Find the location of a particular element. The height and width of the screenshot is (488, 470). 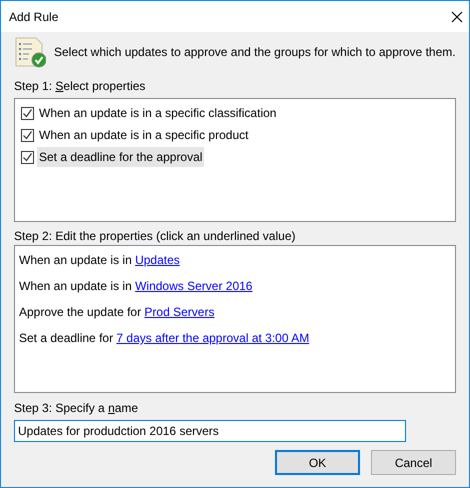

checklist-icon is located at coordinates (30, 52).